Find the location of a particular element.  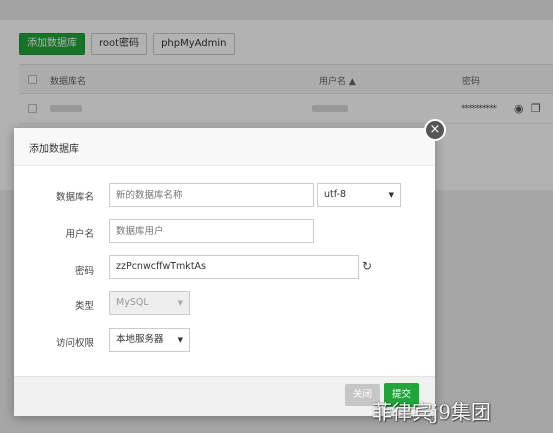

username-input is located at coordinates (211, 231).